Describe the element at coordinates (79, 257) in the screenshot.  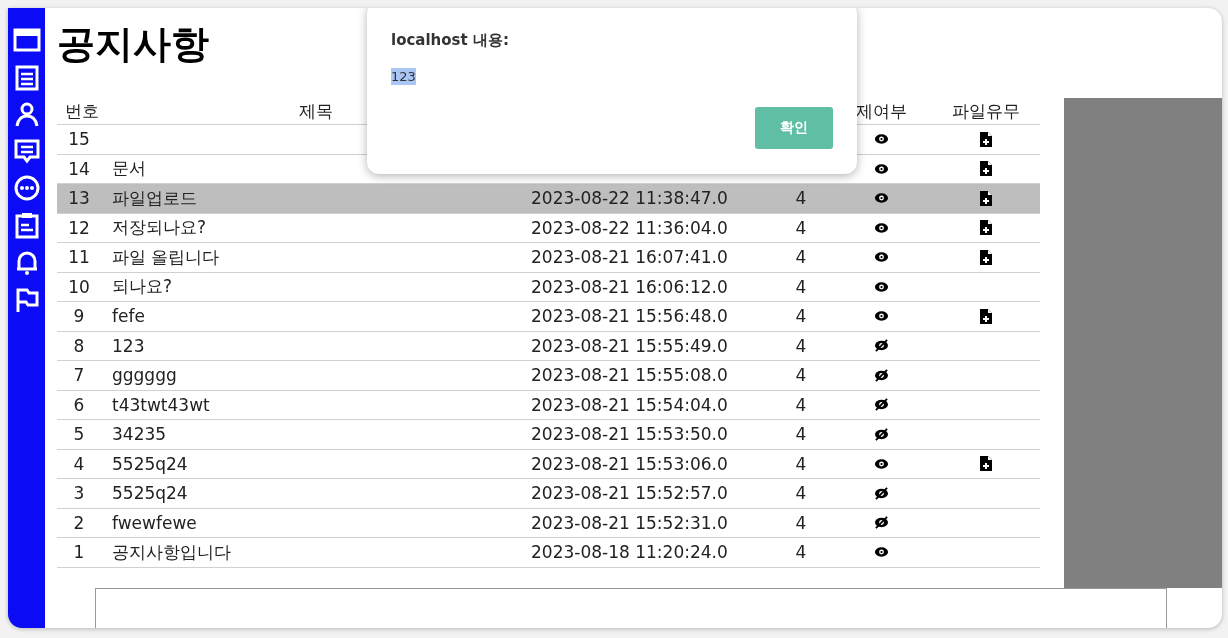
I see `table-cell: 11` at that location.